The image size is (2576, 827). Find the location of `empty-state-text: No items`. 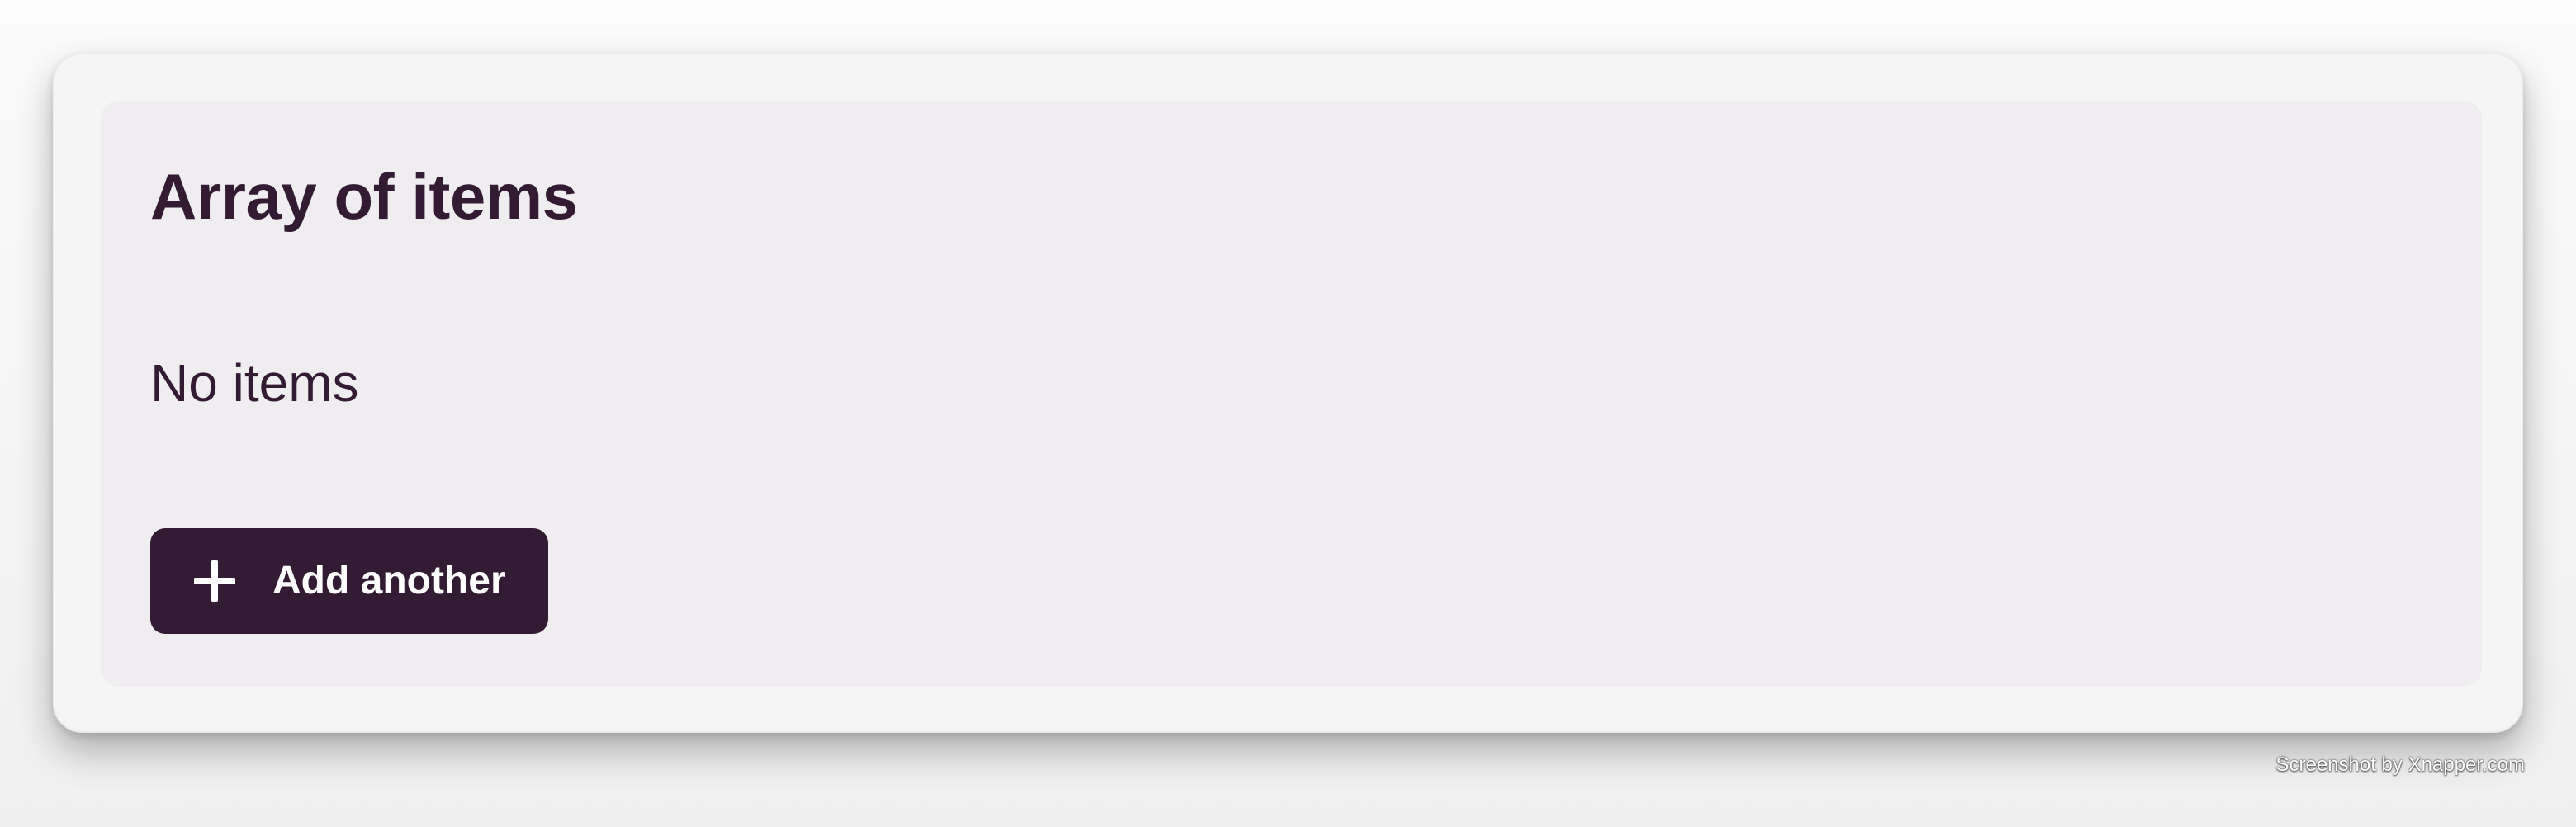

empty-state-text: No items is located at coordinates (254, 383).